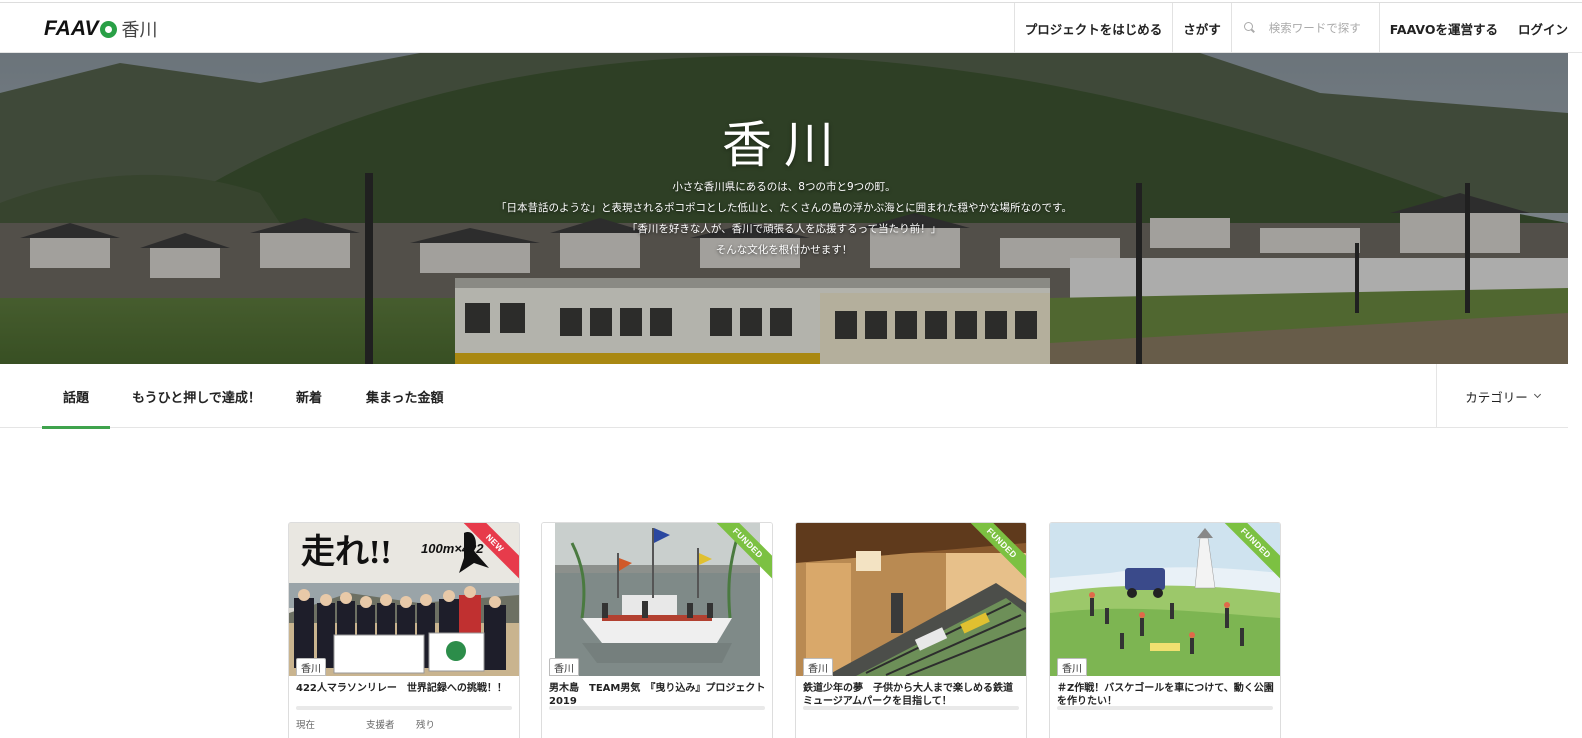 This screenshot has height=738, width=1582. Describe the element at coordinates (404, 691) in the screenshot. I see `project-title: 422人マラソンリレー 世界記録への挑戦！！` at that location.